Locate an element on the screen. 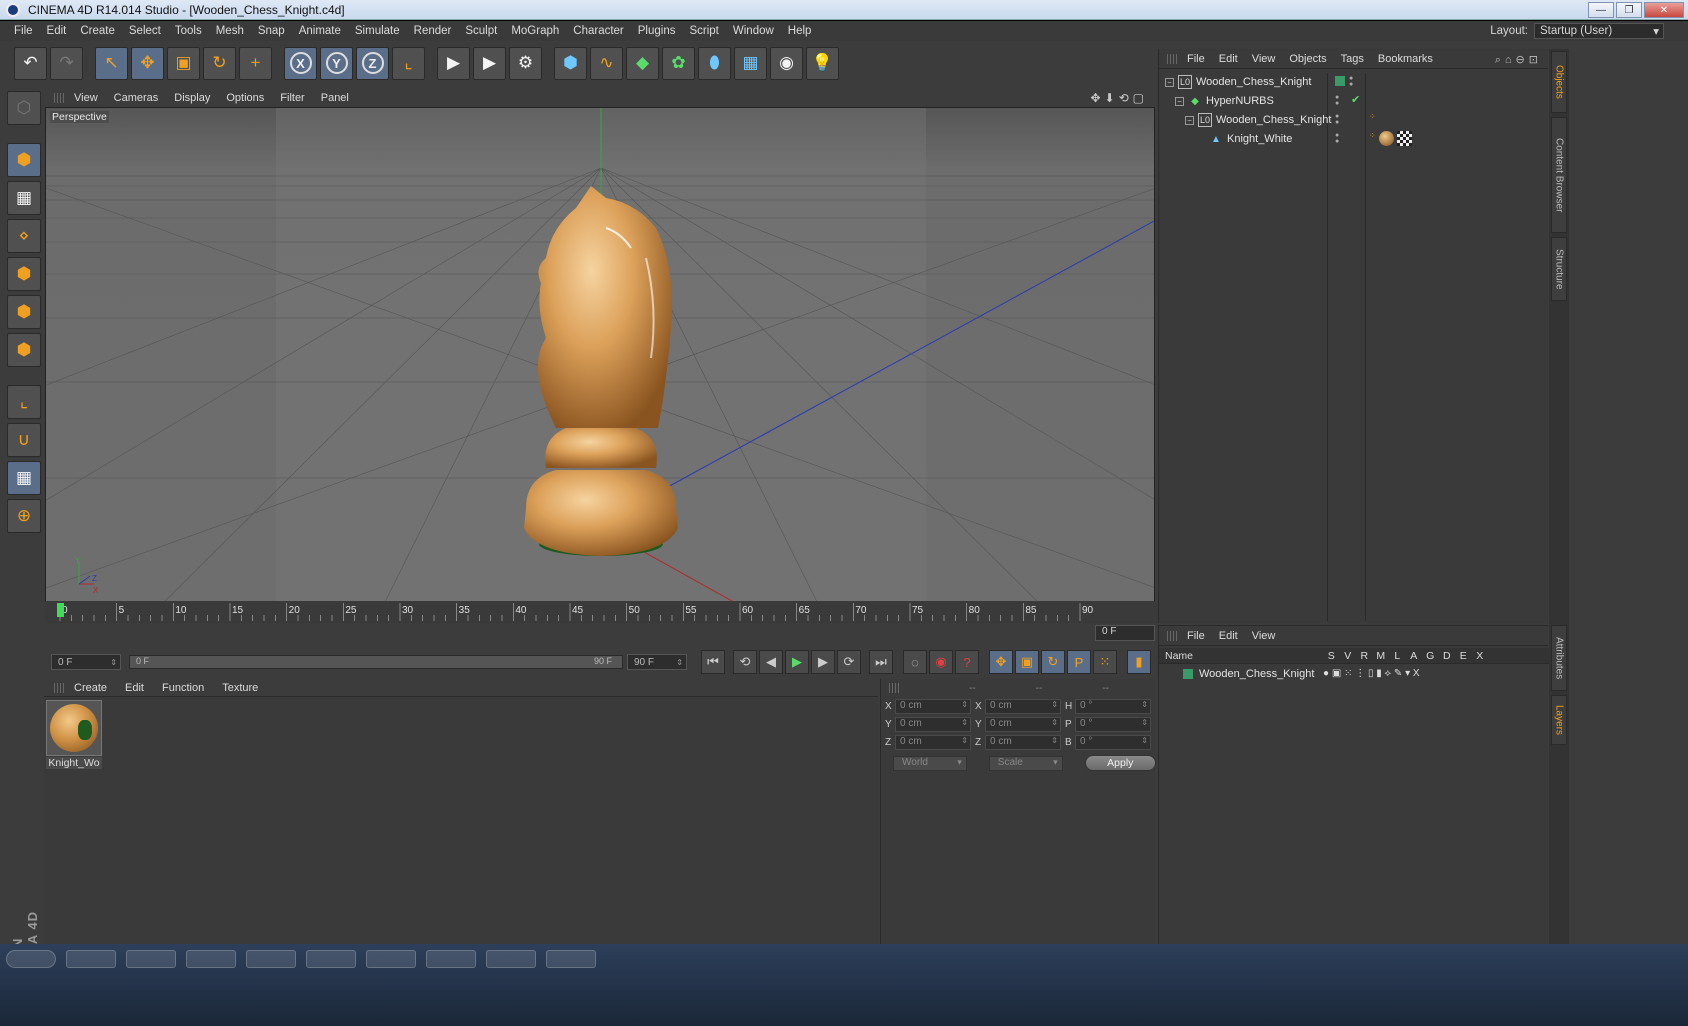 This screenshot has width=1688, height=1026. layer-col-animation: A is located at coordinates (1414, 656).